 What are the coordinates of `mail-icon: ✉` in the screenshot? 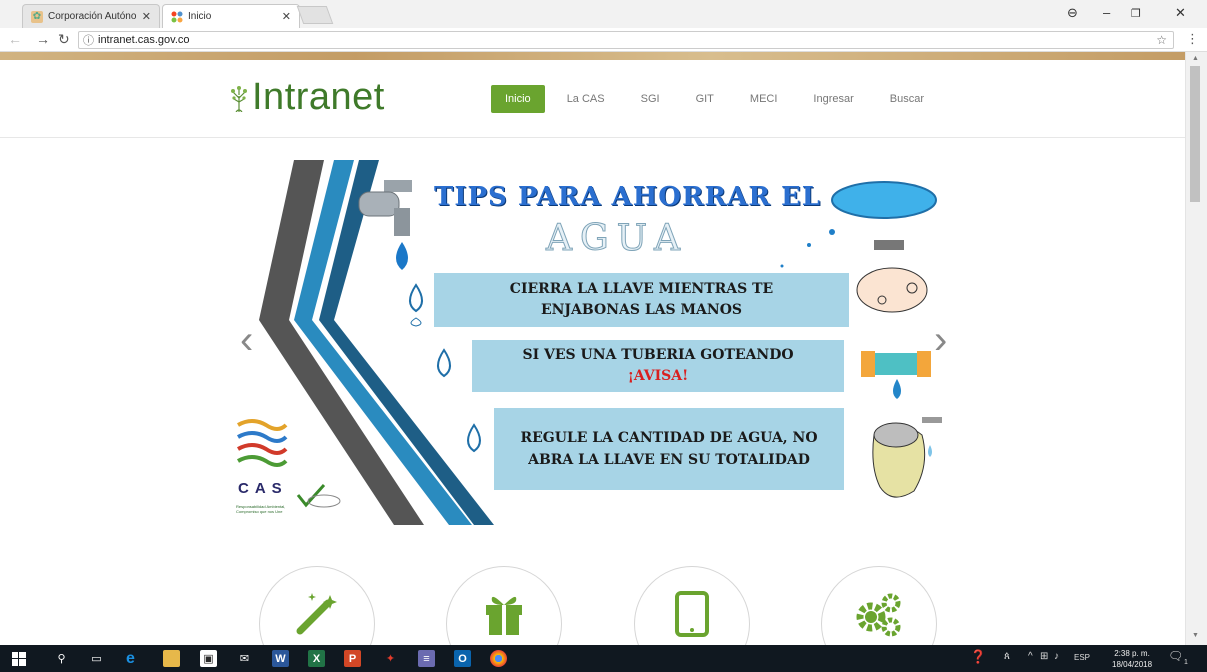 It's located at (244, 658).